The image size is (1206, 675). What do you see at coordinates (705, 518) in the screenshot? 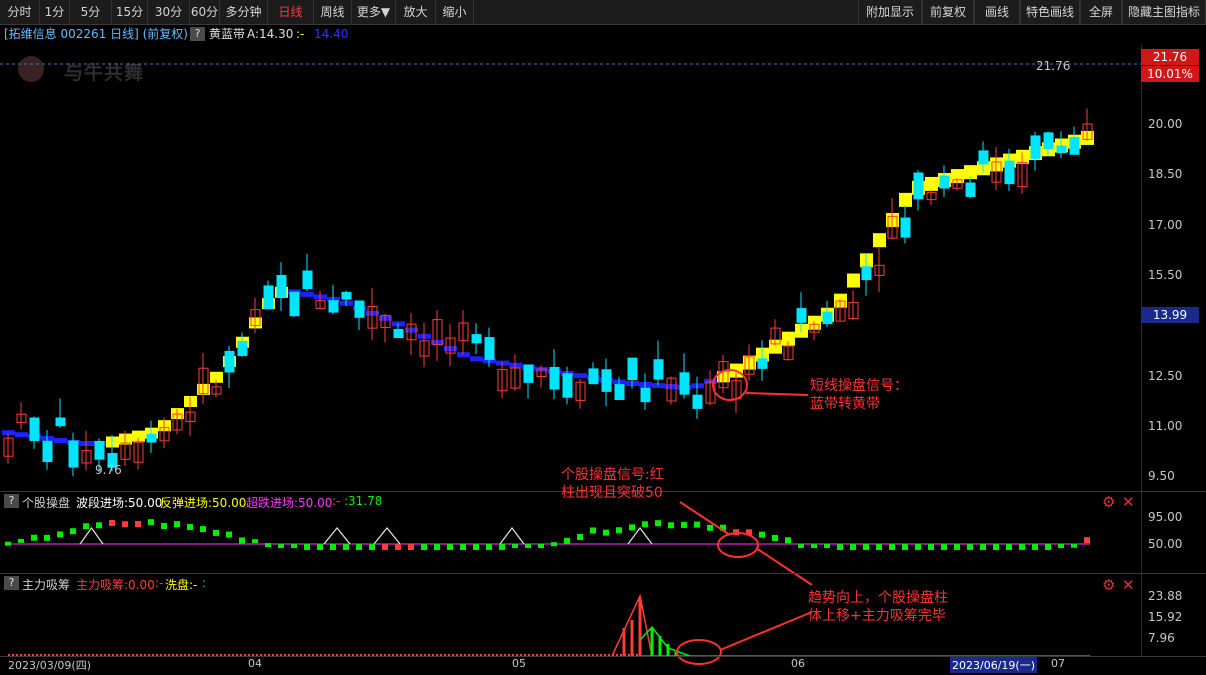
I see `annotation-pointer` at bounding box center [705, 518].